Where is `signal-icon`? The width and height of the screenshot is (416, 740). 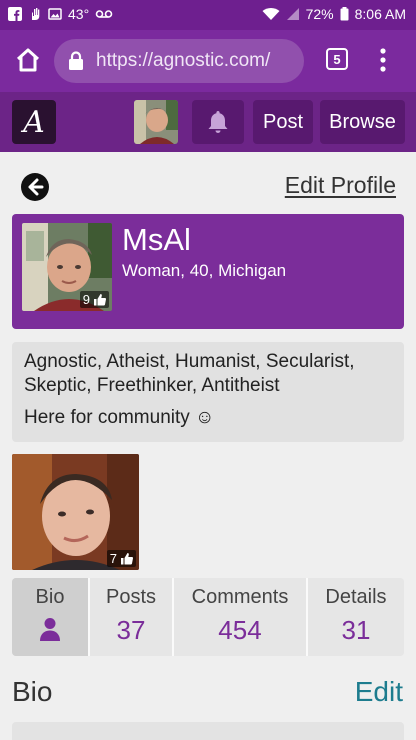 signal-icon is located at coordinates (292, 14).